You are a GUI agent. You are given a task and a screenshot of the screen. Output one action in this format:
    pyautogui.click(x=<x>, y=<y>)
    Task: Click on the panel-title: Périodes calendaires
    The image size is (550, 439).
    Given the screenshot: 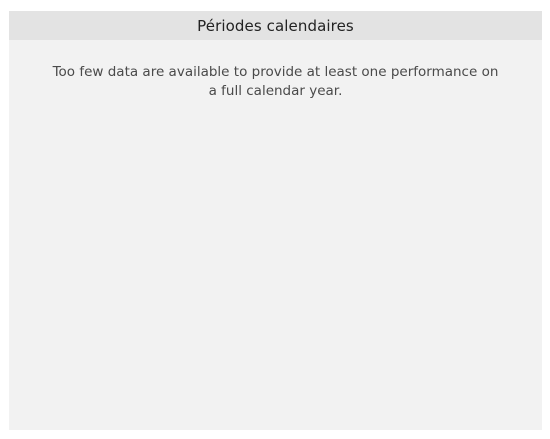 What is the action you would take?
    pyautogui.click(x=275, y=25)
    